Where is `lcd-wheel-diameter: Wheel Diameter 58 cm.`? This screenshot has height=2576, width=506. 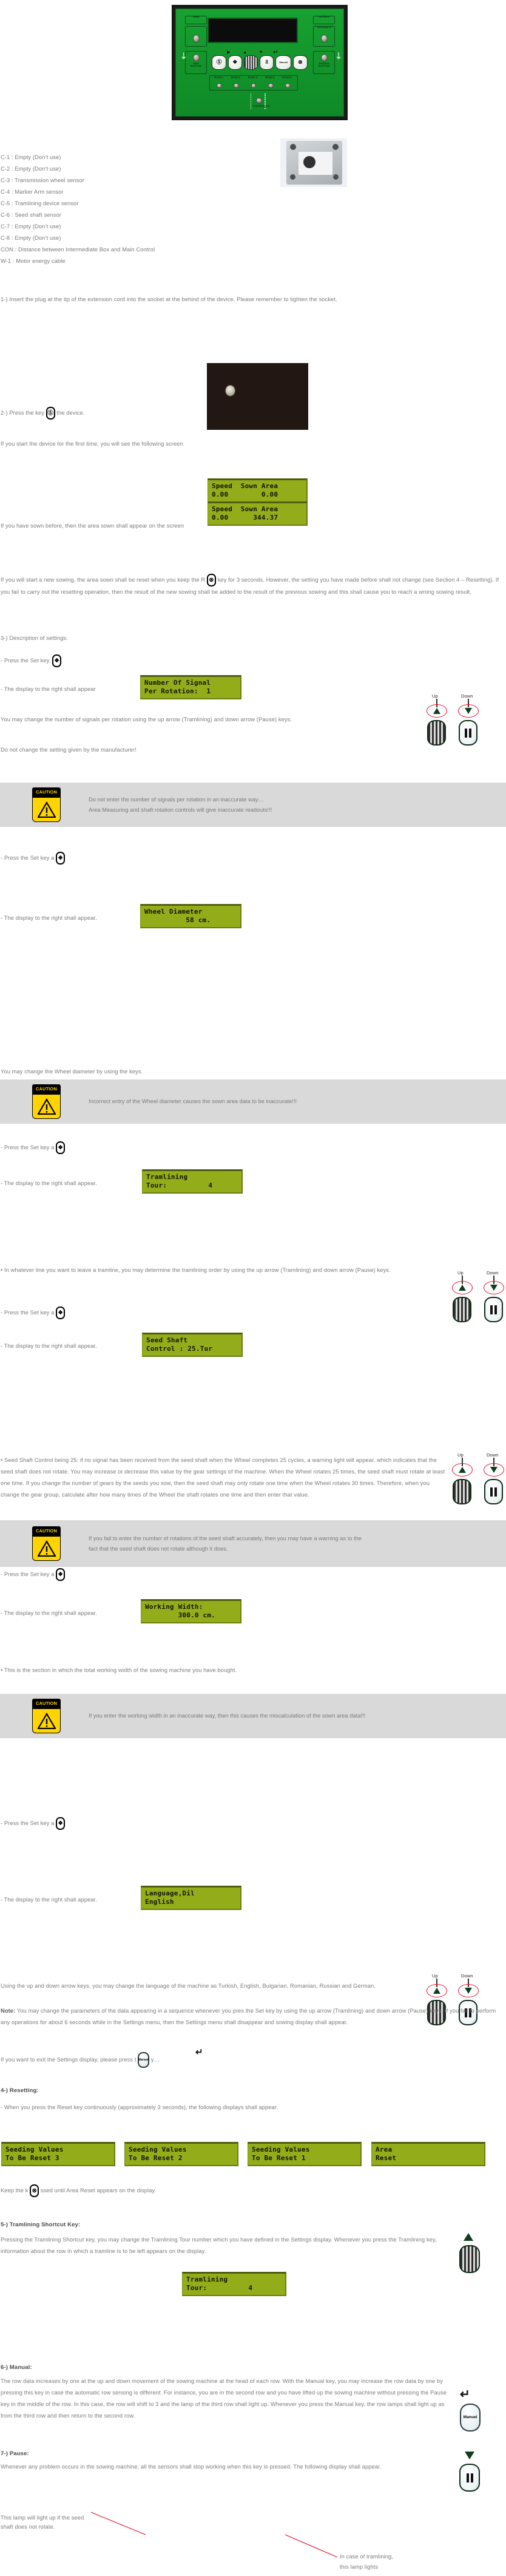
lcd-wheel-diameter: Wheel Diameter 58 cm. is located at coordinates (190, 916).